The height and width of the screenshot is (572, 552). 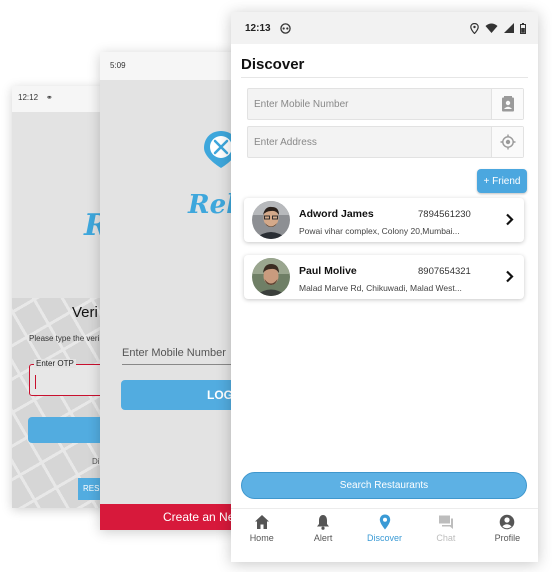 What do you see at coordinates (385, 538) in the screenshot?
I see `nav-label: Discover` at bounding box center [385, 538].